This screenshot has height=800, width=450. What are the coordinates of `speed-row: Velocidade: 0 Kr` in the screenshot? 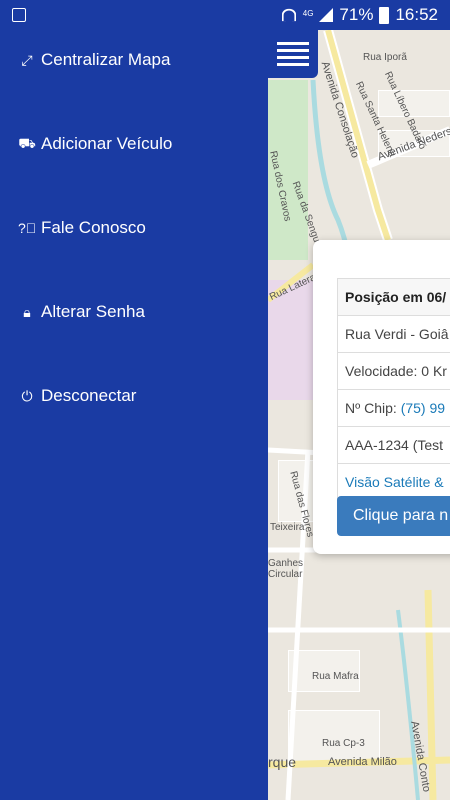 It's located at (394, 371).